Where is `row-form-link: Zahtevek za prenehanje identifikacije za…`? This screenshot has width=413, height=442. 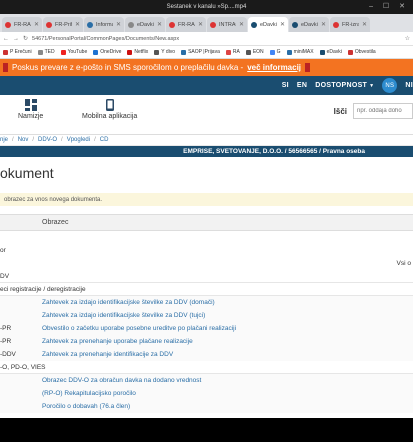 row-form-link: Zahtevek za prenehanje identifikacije za… is located at coordinates (107, 354).